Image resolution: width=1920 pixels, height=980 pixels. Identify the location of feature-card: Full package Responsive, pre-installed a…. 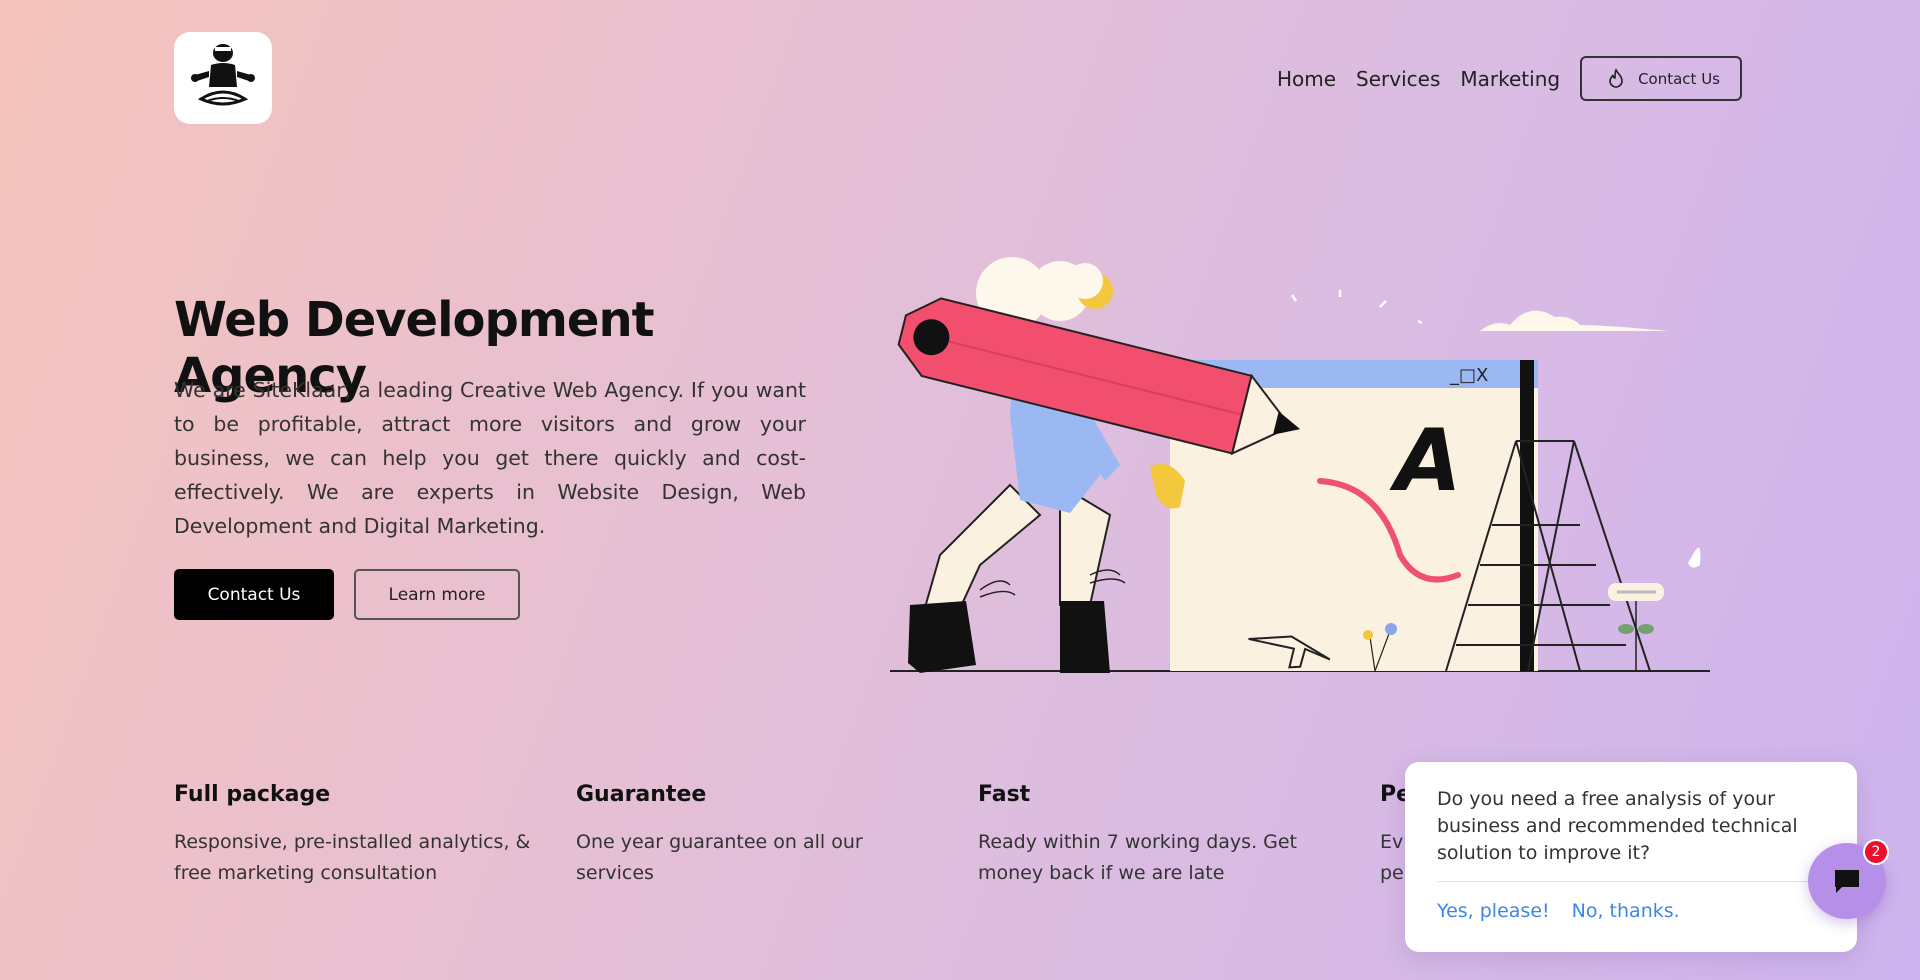
(375, 835).